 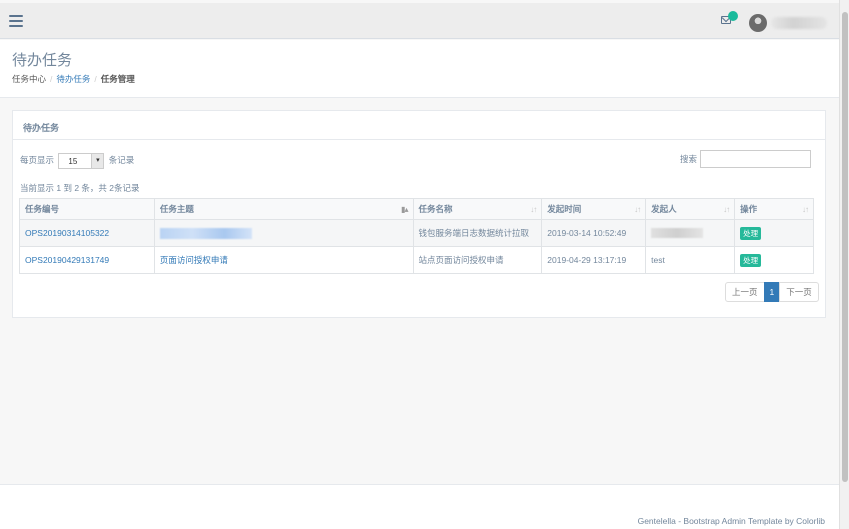 I want to click on user-name-redacted, so click(x=799, y=23).